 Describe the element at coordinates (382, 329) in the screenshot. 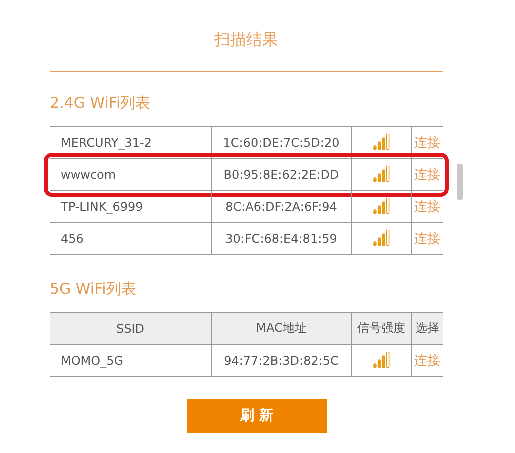

I see `column-header: 信号强度` at that location.